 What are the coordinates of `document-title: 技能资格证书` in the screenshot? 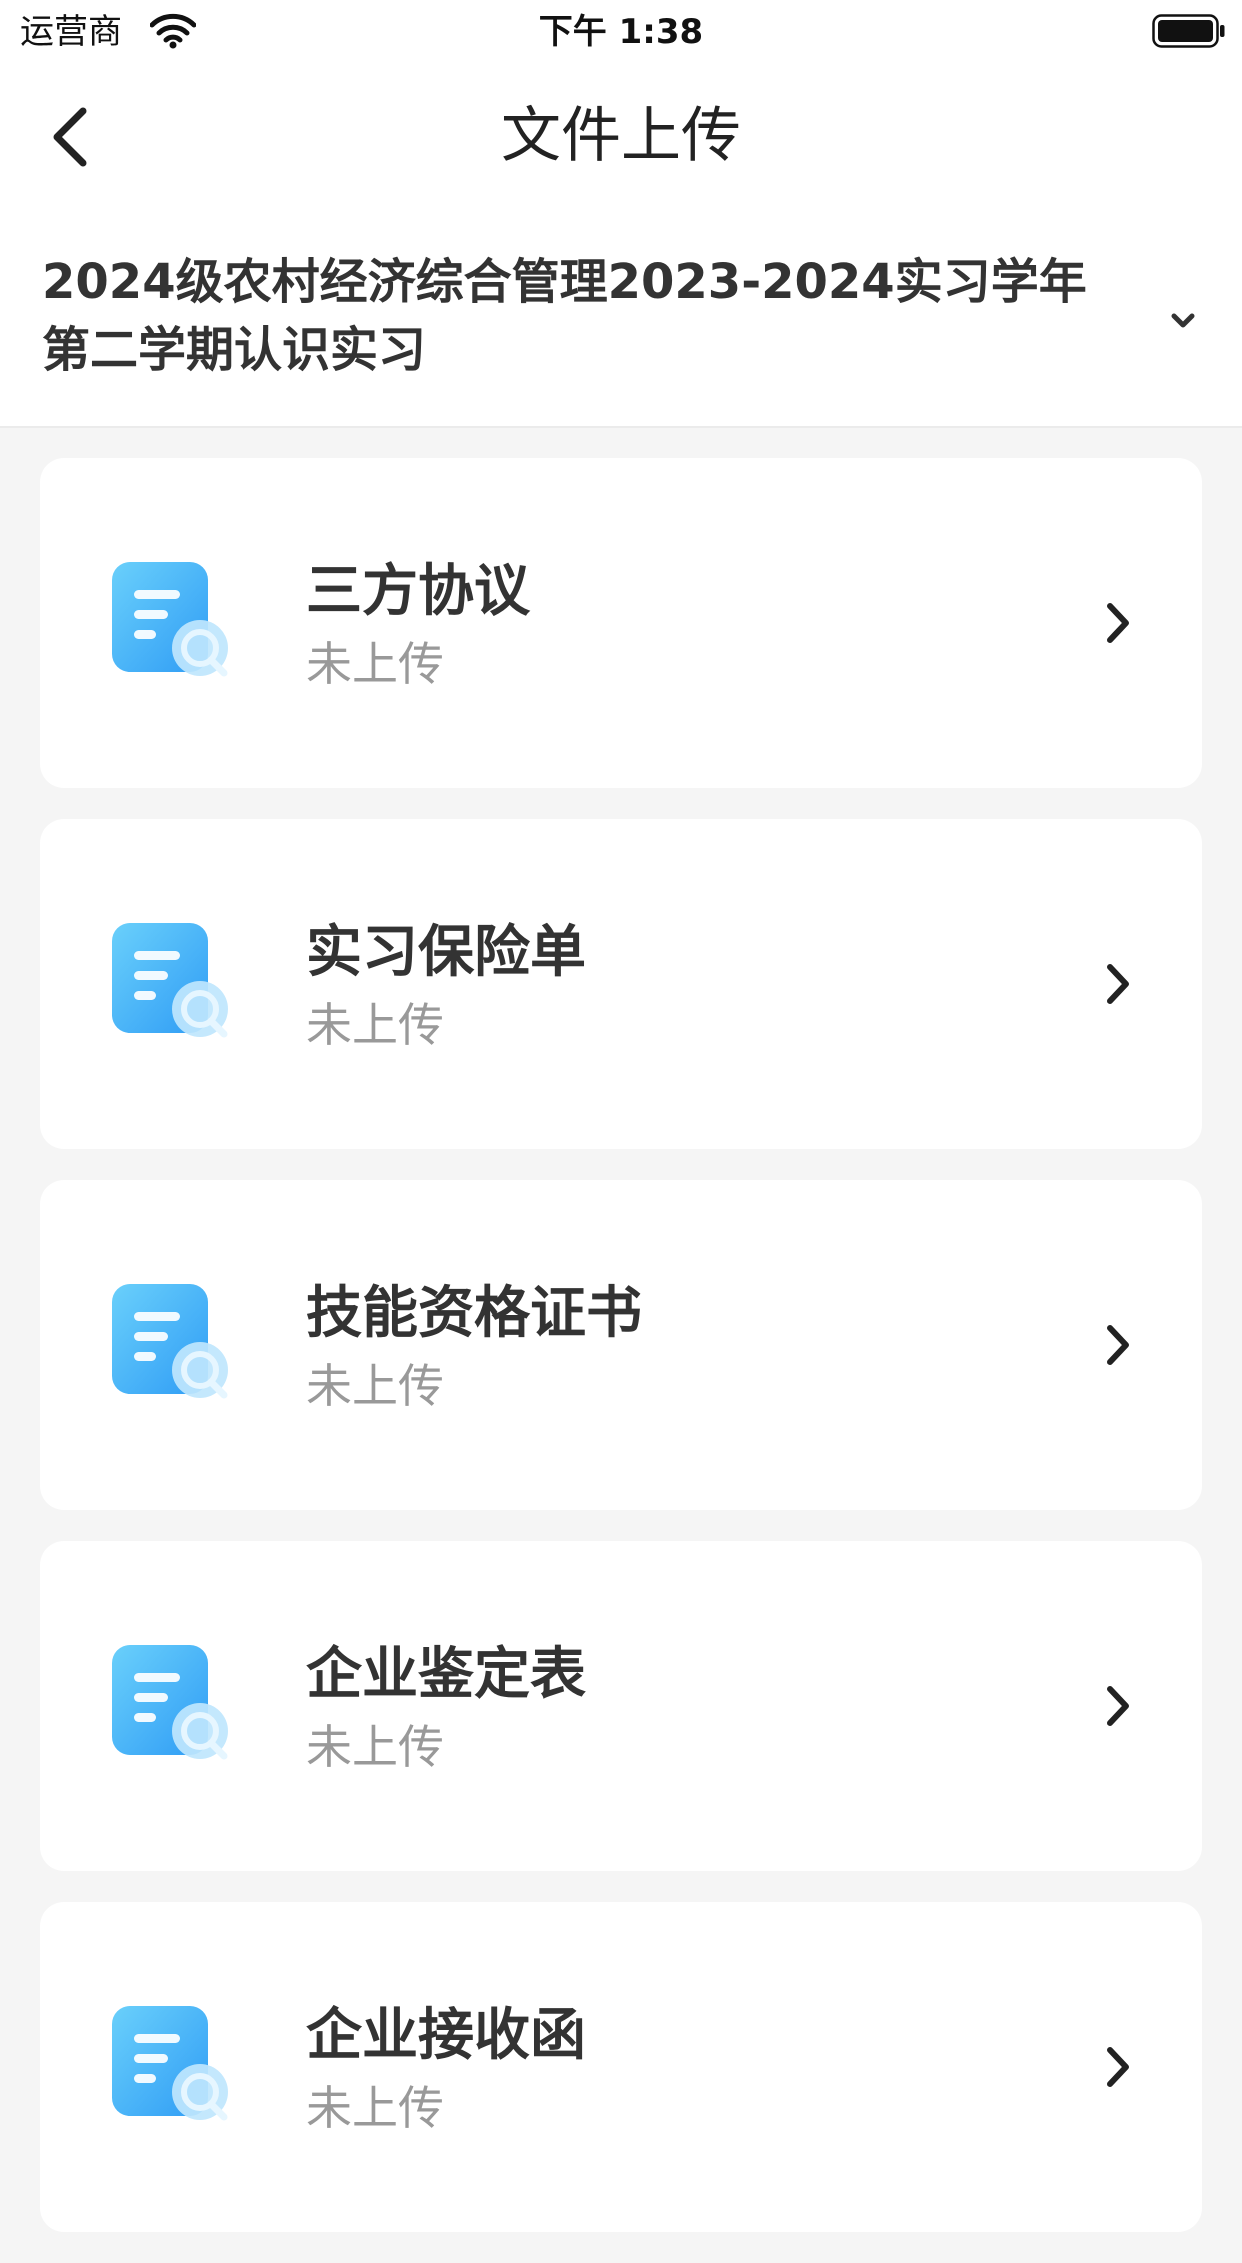 It's located at (474, 1313).